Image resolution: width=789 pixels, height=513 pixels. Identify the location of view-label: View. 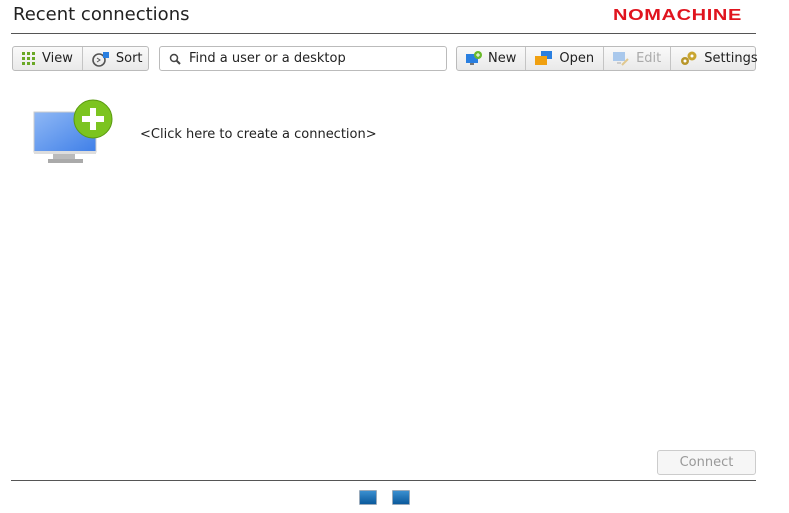
(57, 58).